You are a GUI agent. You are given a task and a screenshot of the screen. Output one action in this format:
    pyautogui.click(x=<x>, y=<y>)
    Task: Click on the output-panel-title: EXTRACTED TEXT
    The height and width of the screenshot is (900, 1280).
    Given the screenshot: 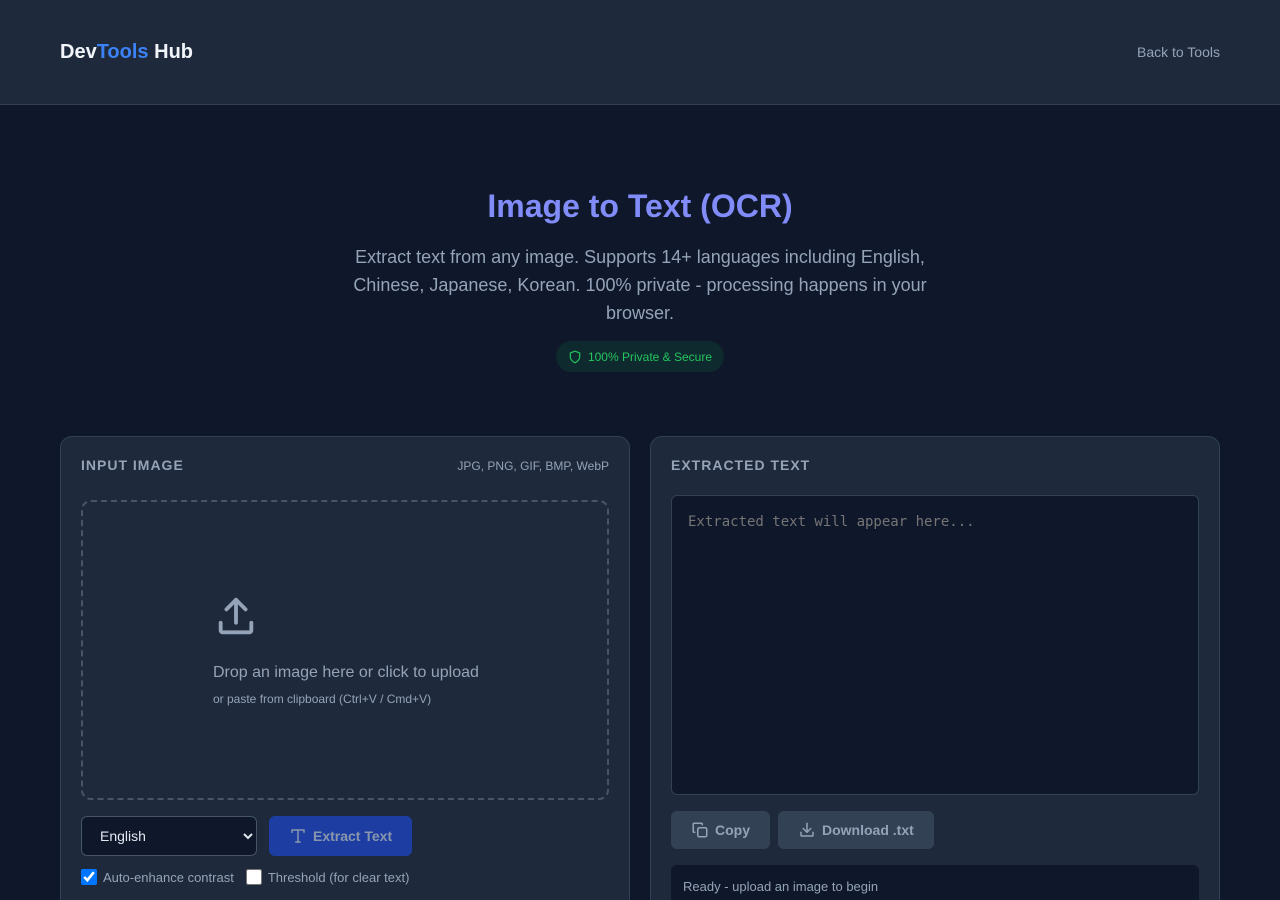 What is the action you would take?
    pyautogui.click(x=741, y=465)
    